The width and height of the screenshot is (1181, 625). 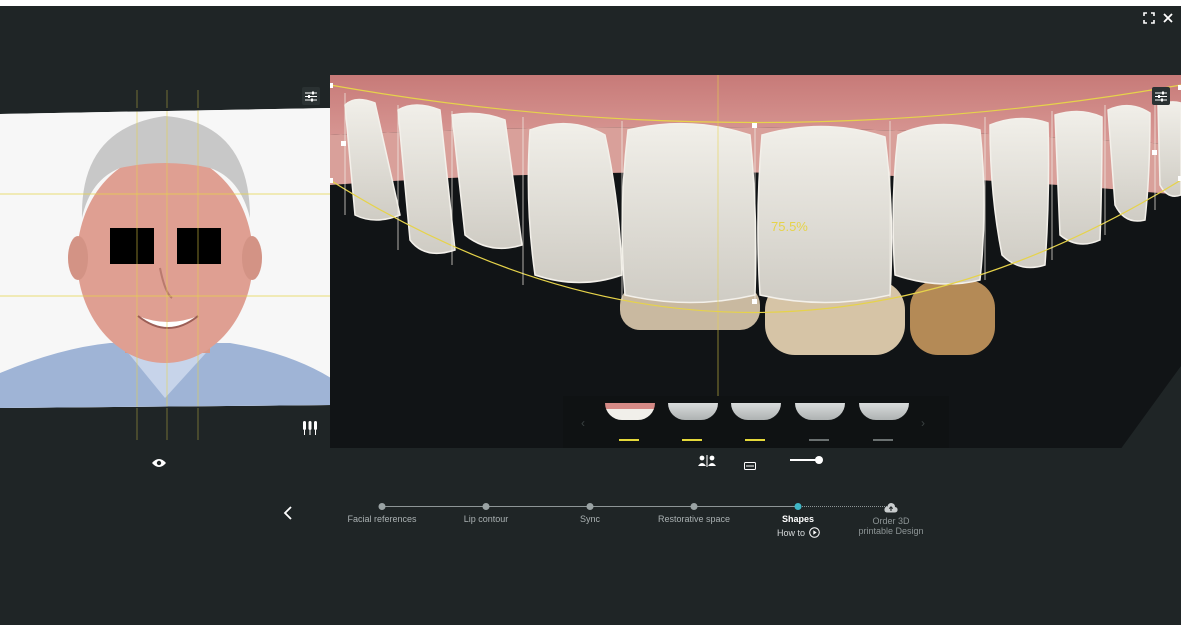 I want to click on step-order-3d-design: Order 3D printable Design, so click(x=891, y=526).